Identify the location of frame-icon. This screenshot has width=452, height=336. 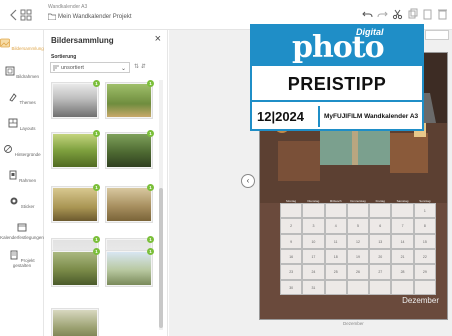
(10, 71).